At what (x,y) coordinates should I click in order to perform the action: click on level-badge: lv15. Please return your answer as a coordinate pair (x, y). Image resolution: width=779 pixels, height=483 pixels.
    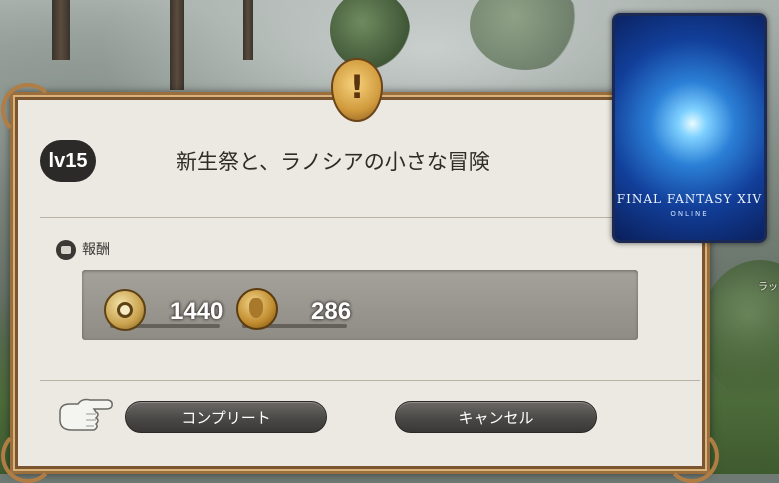
    Looking at the image, I should click on (68, 161).